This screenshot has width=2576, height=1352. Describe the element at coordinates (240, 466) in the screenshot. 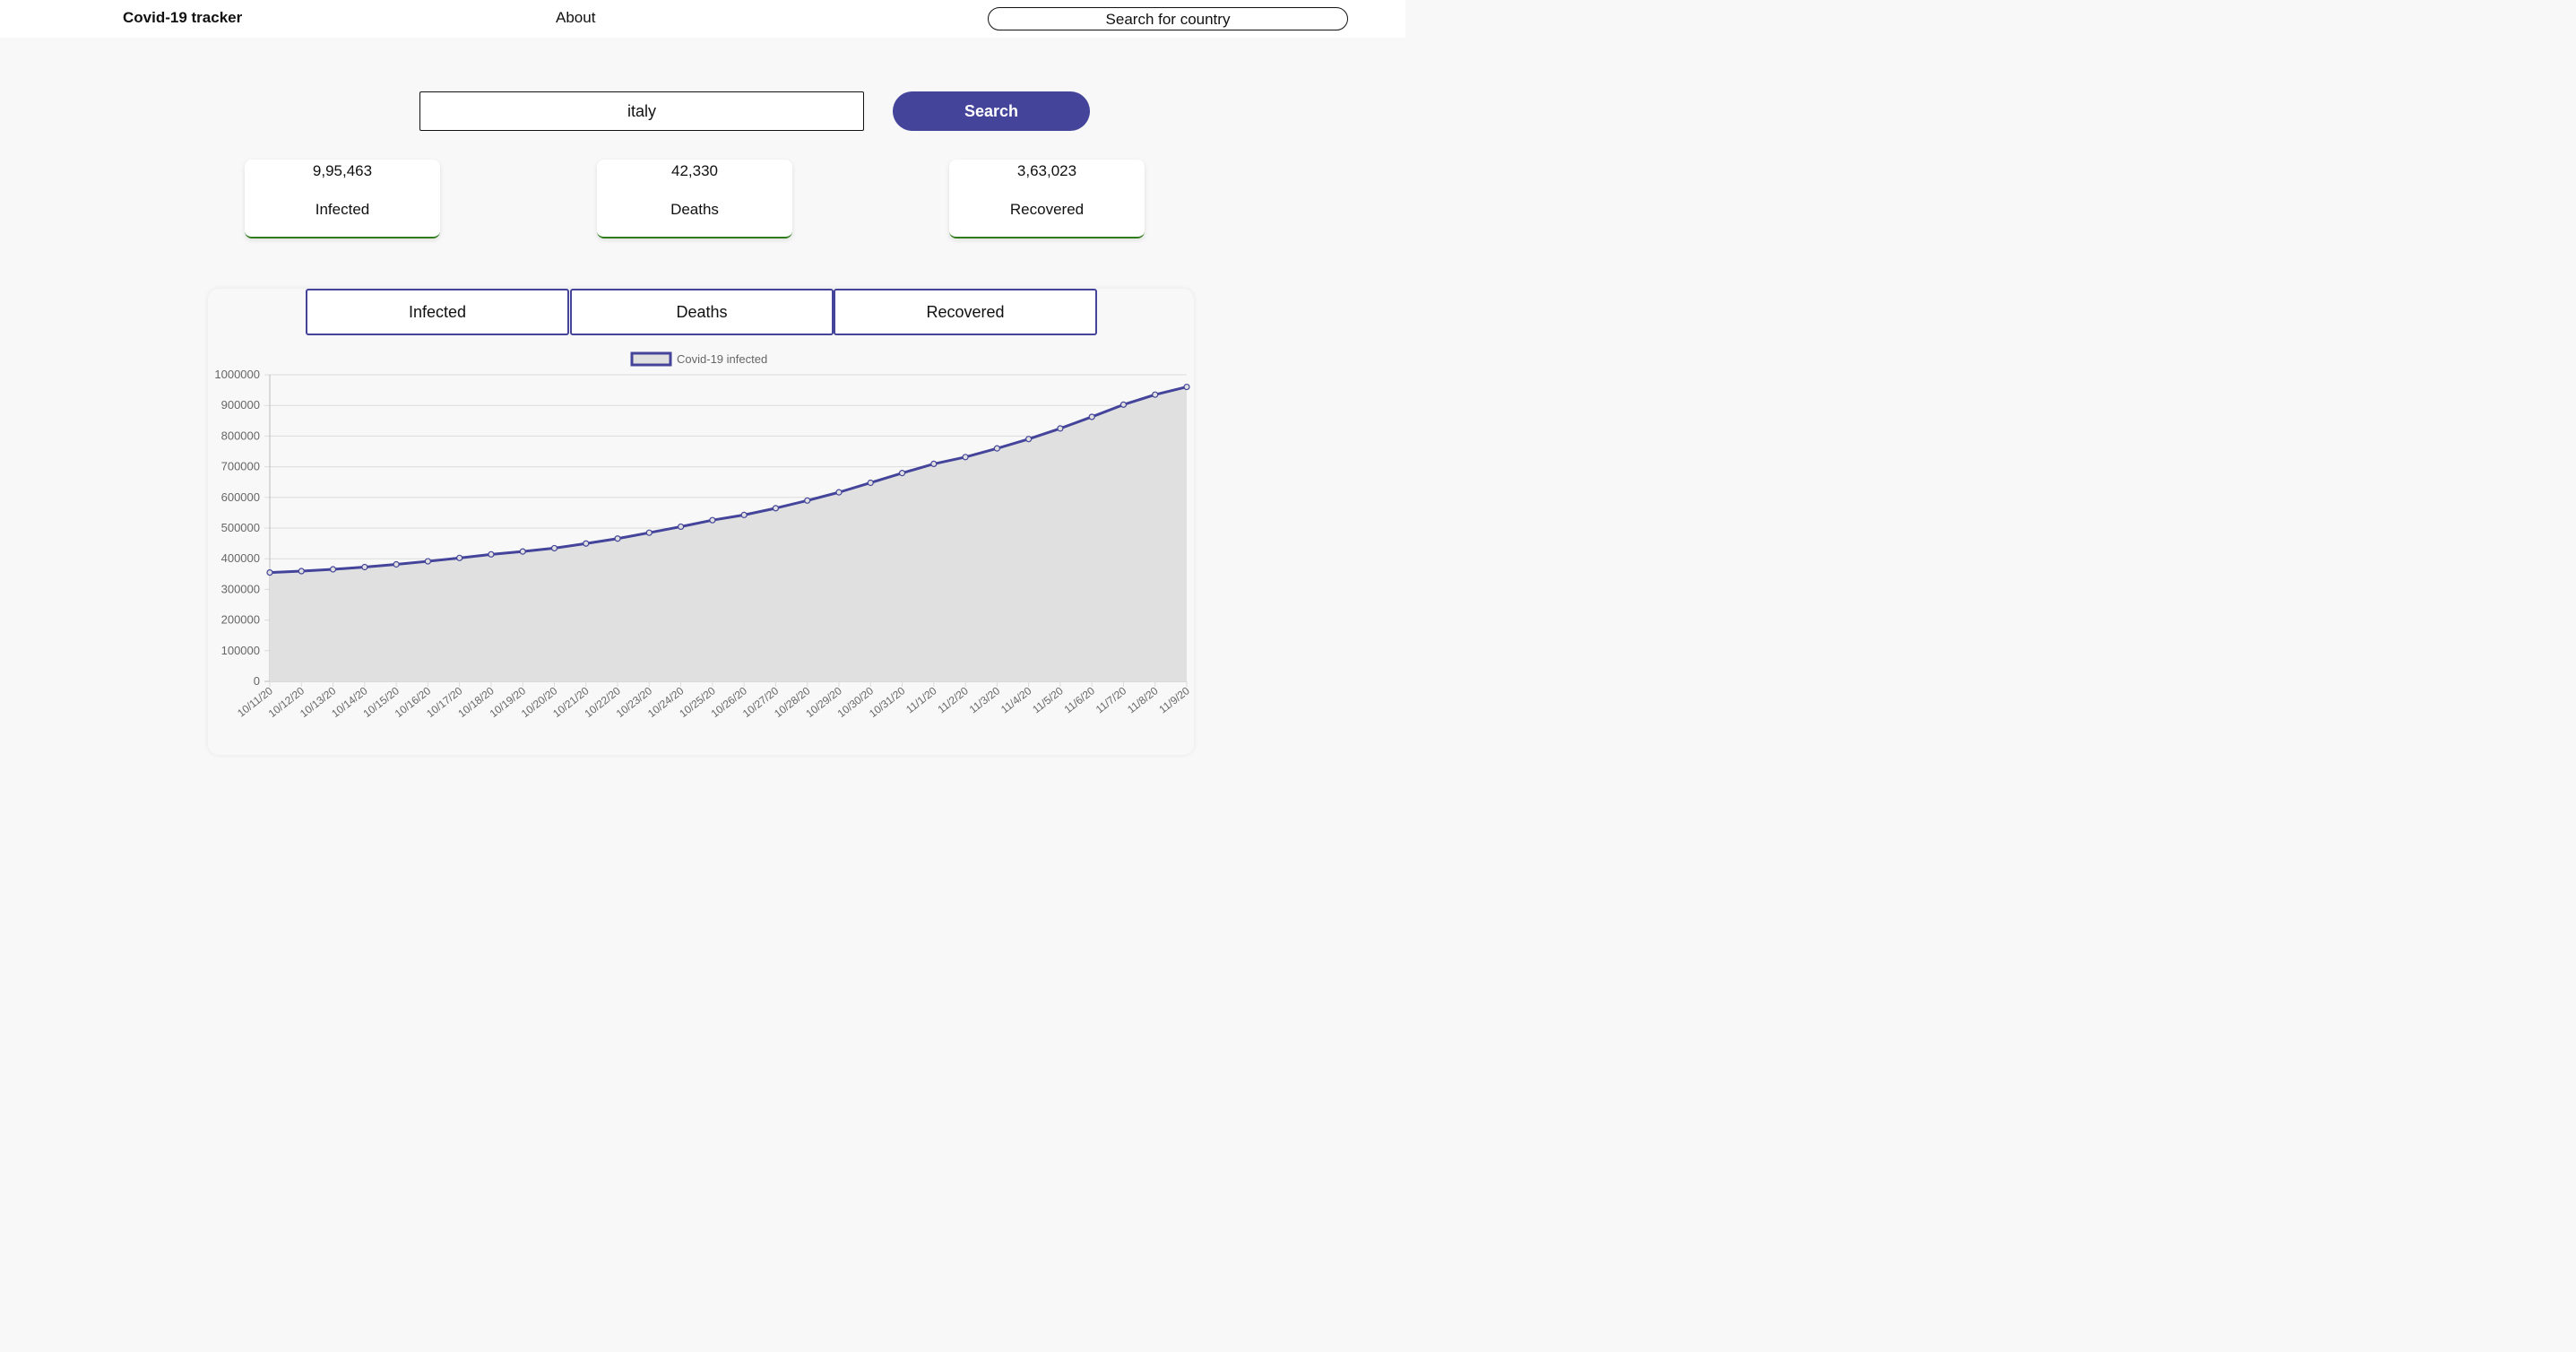

I see `y-tick-label: 700000` at that location.